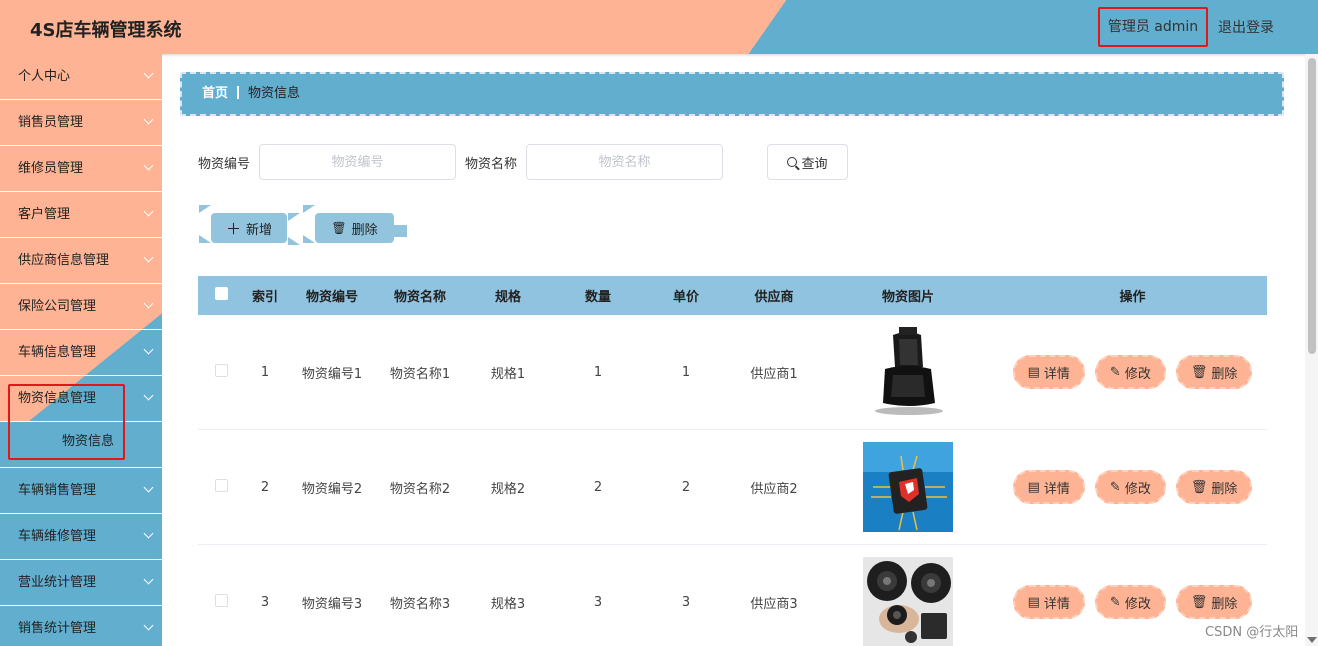 Image resolution: width=1318 pixels, height=646 pixels. I want to click on breadcrumb-current: 物资信息, so click(274, 93).